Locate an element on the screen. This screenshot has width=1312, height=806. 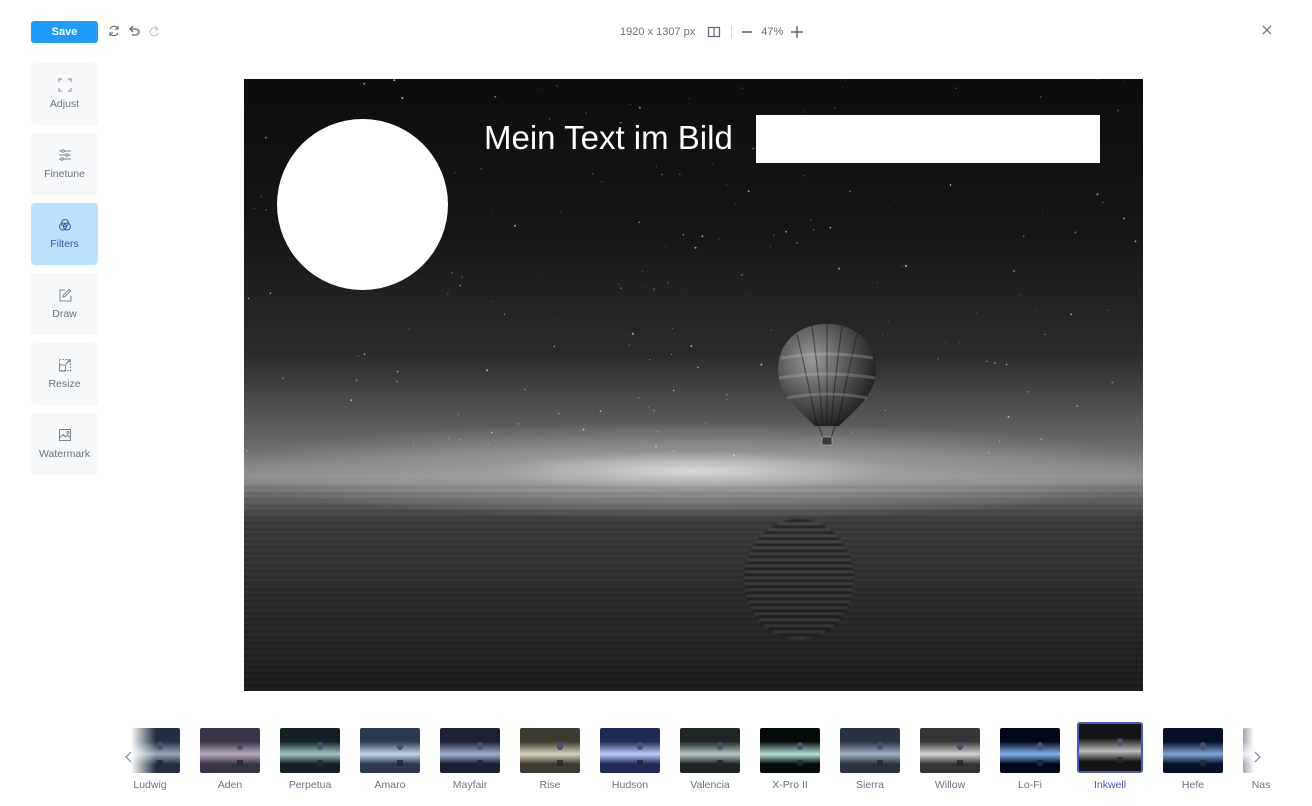
filter-option: Perpetua is located at coordinates (310, 756).